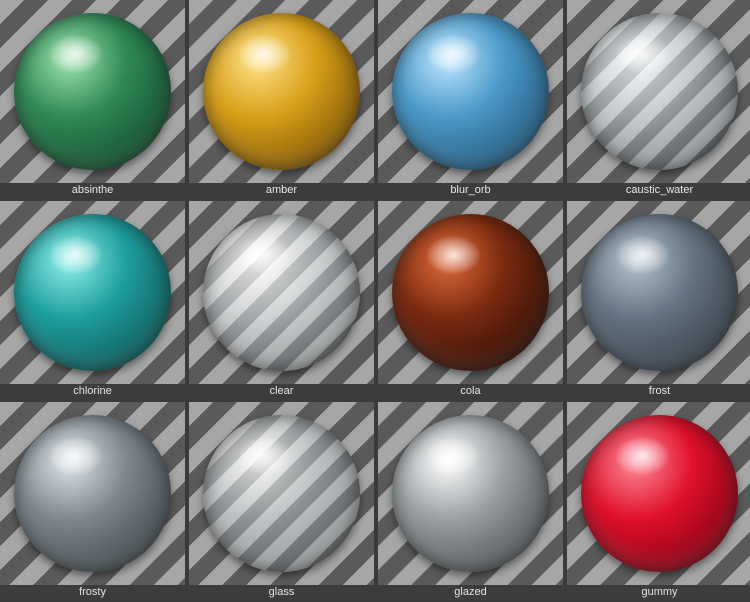 The image size is (750, 602). I want to click on material-label: amber, so click(281, 190).